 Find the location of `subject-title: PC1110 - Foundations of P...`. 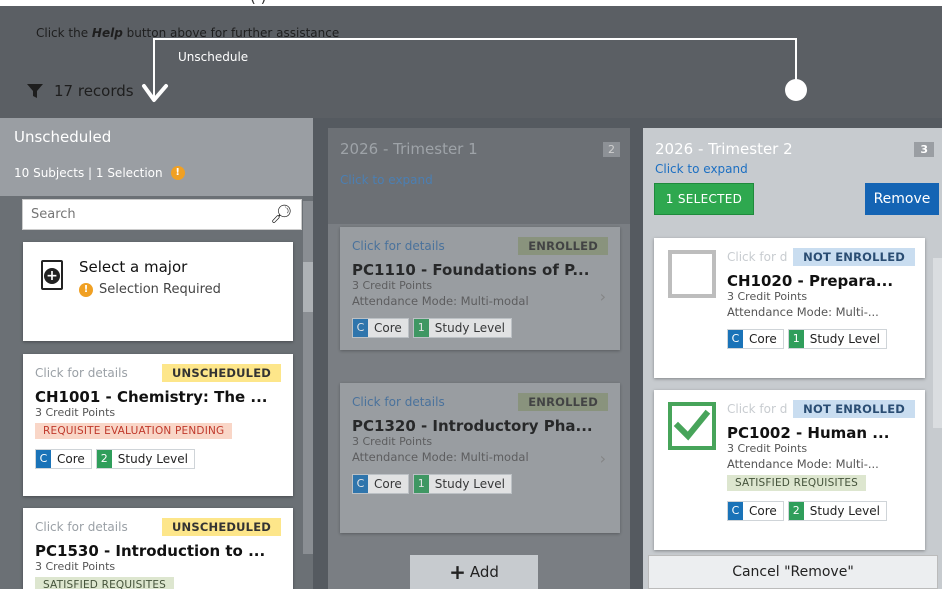

subject-title: PC1110 - Foundations of P... is located at coordinates (471, 270).